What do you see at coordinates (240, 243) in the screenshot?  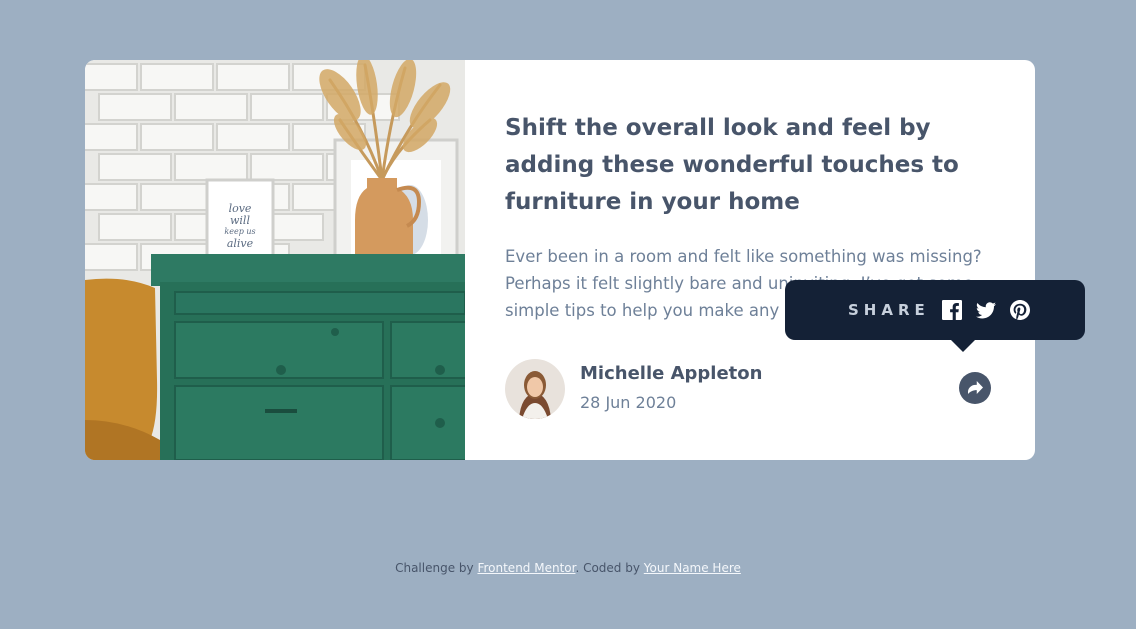 I see `svg-text: alive` at bounding box center [240, 243].